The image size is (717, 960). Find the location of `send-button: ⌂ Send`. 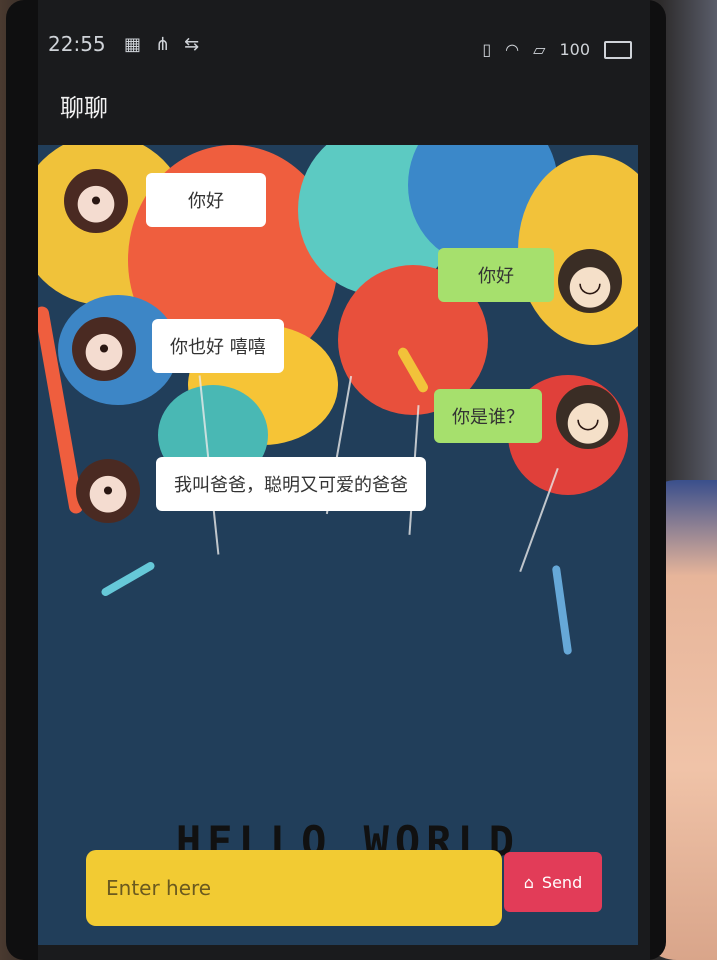

send-button: ⌂ Send is located at coordinates (553, 882).